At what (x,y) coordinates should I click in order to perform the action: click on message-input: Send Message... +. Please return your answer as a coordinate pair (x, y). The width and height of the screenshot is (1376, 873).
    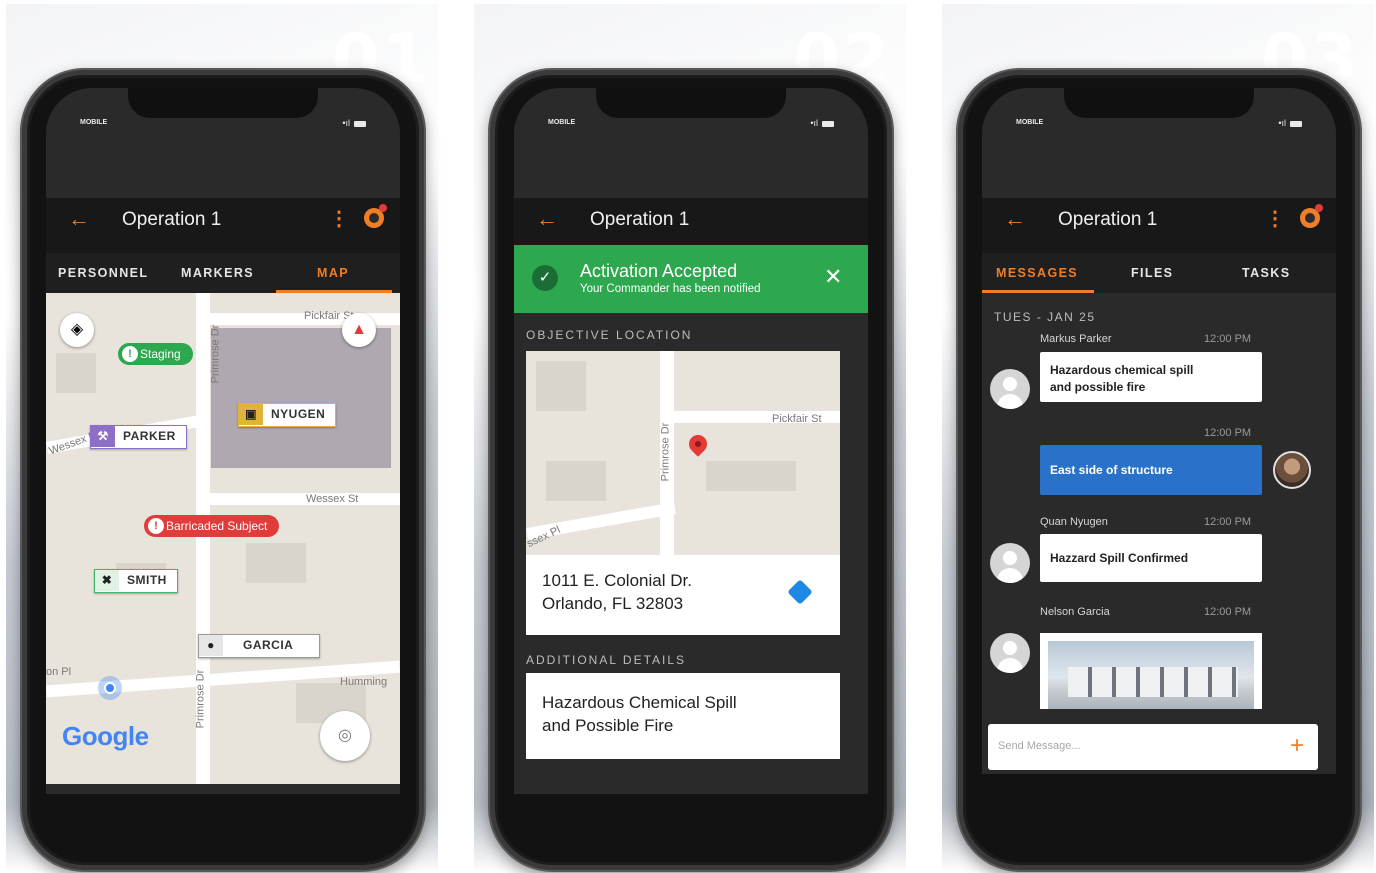
    Looking at the image, I should click on (1153, 747).